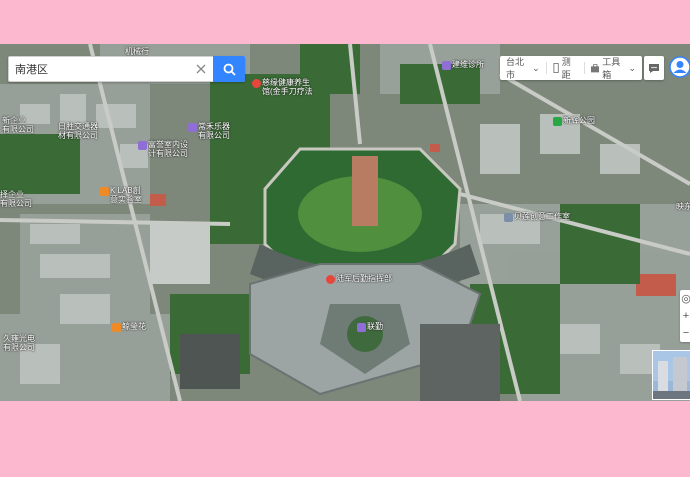 The width and height of the screenshot is (690, 477). What do you see at coordinates (468, 64) in the screenshot?
I see `label-jianwei-clinic: 建维诊所` at bounding box center [468, 64].